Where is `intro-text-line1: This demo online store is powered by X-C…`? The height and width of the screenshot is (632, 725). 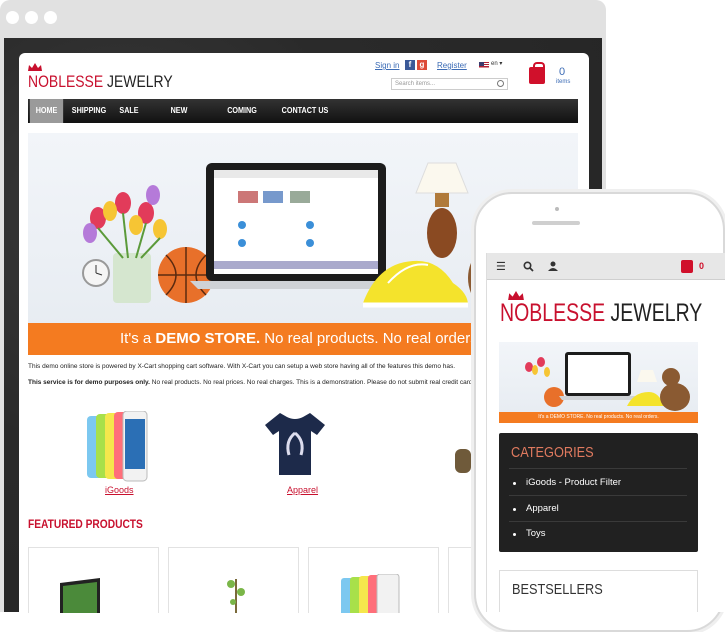
intro-text-line1: This demo online store is powered by X-C… is located at coordinates (242, 366).